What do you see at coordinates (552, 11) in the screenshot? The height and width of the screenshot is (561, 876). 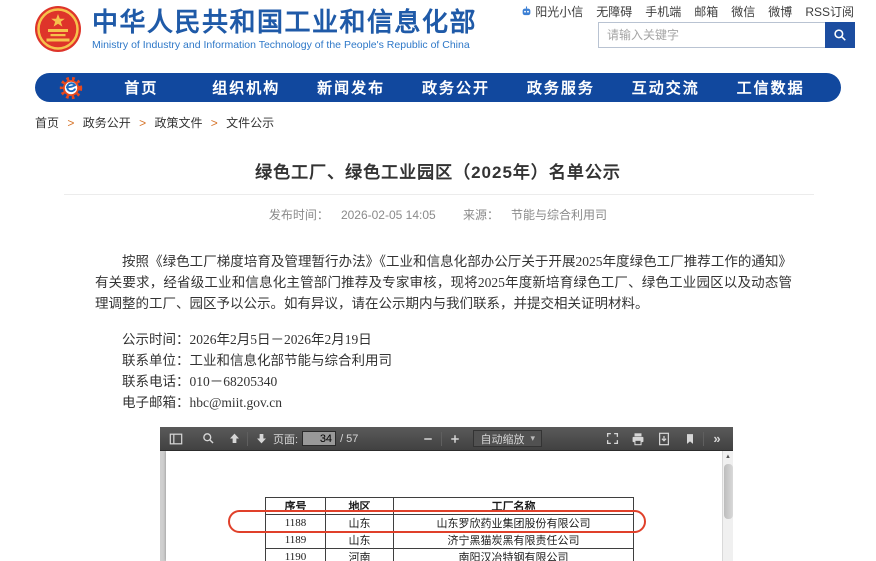 I see `utility-item-sunshine: 阳光小信` at bounding box center [552, 11].